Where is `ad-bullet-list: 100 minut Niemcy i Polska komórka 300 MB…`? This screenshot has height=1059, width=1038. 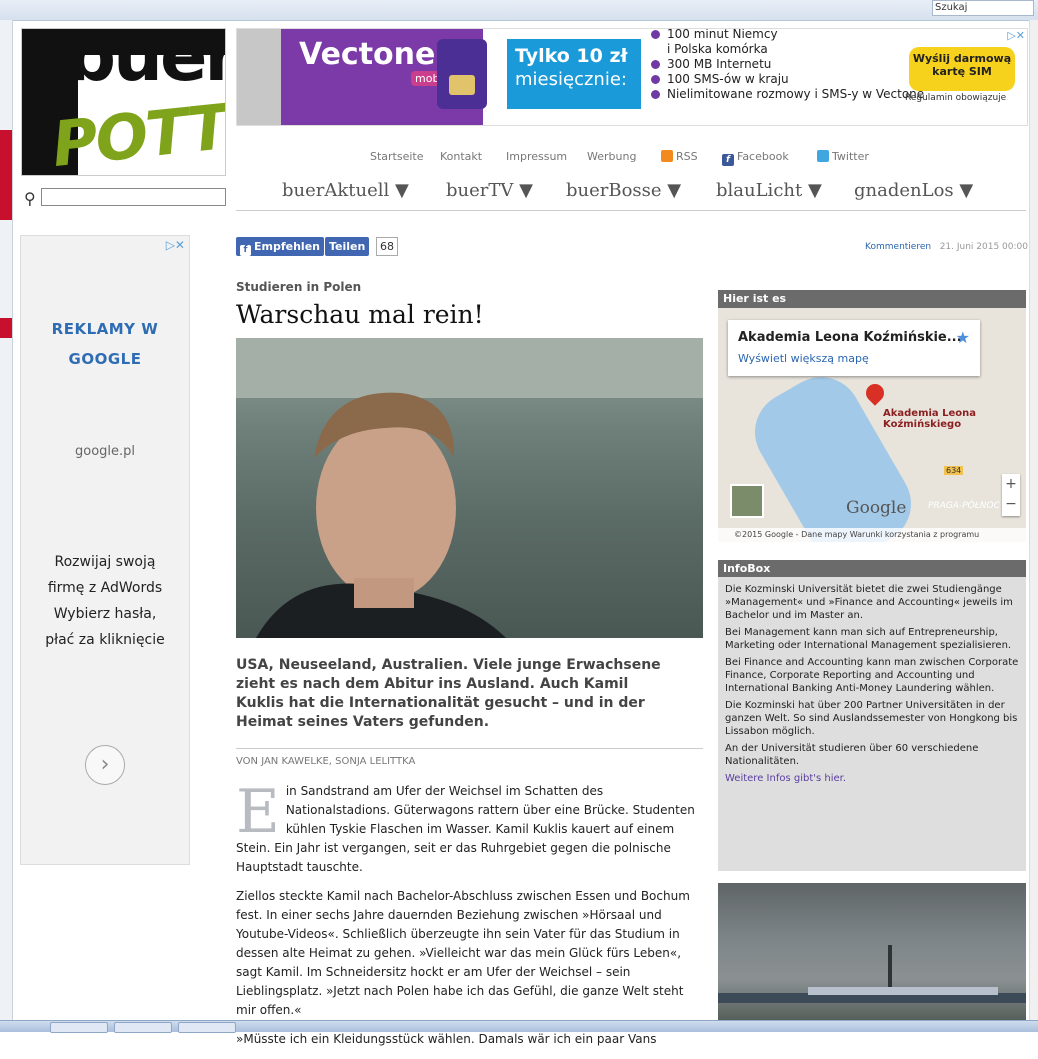 ad-bullet-list: 100 minut Niemcy i Polska komórka 300 MB… is located at coordinates (786, 65).